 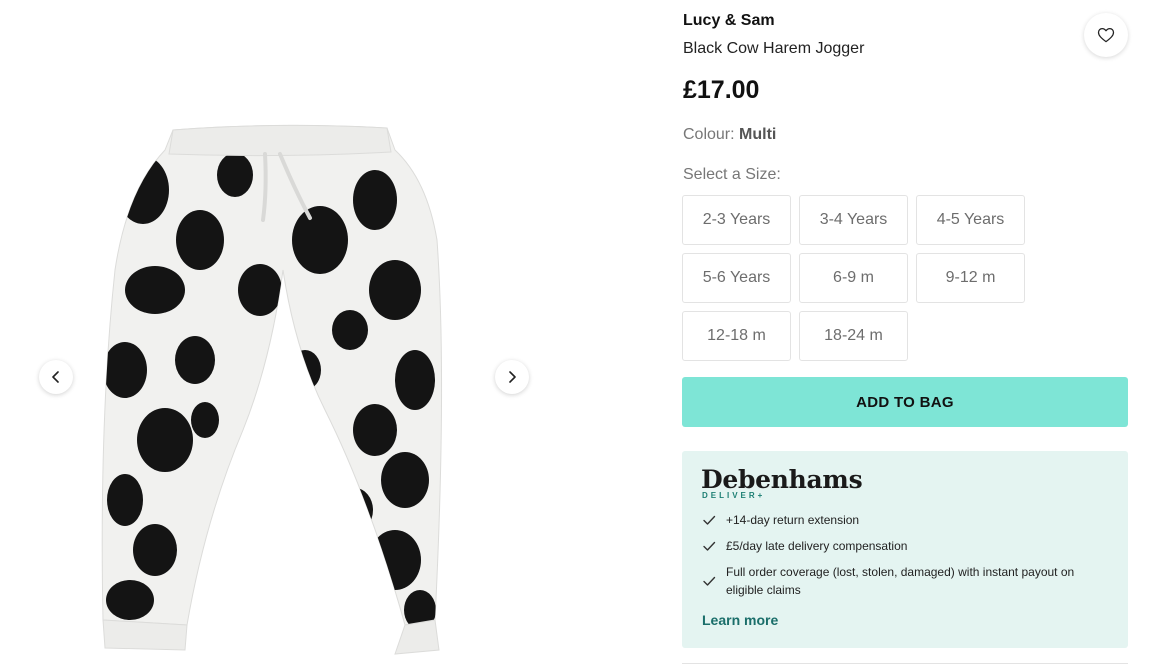 What do you see at coordinates (732, 174) in the screenshot?
I see `size-title: Select a Size:` at bounding box center [732, 174].